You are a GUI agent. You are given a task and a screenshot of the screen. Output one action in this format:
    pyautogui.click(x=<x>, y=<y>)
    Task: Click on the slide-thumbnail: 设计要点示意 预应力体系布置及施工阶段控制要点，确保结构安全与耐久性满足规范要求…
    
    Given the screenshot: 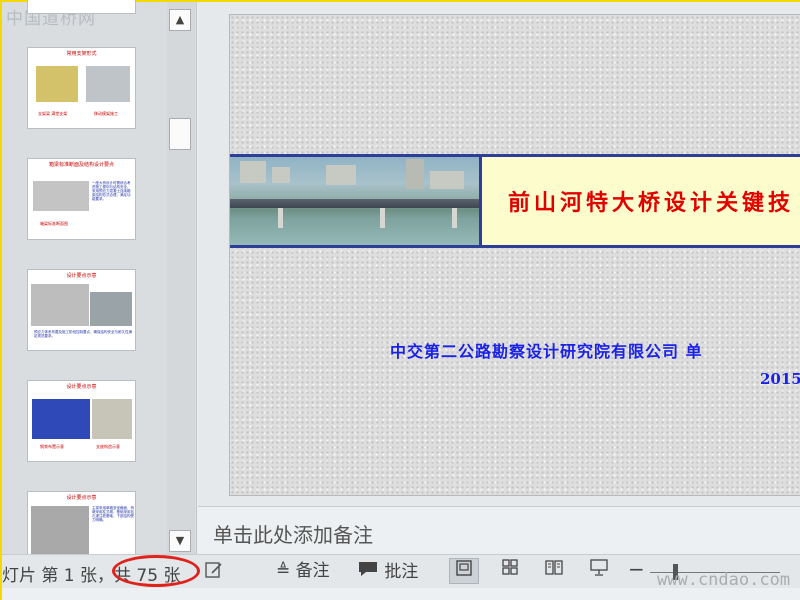 What is the action you would take?
    pyautogui.click(x=81, y=310)
    